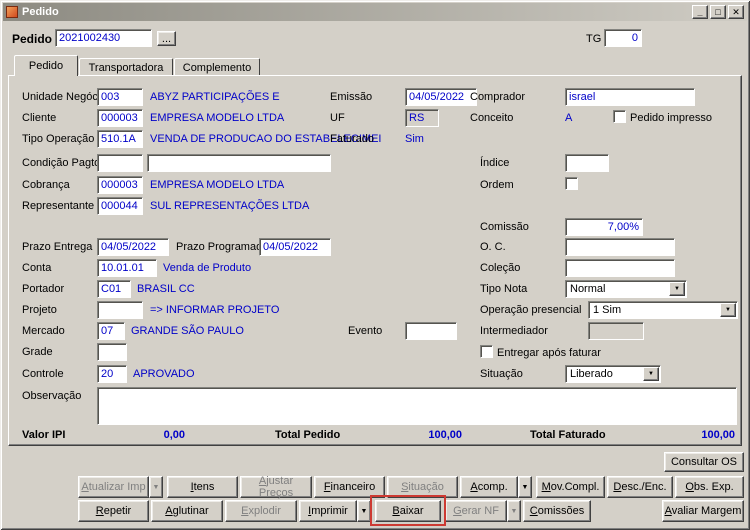 This screenshot has height=530, width=750. I want to click on atualizar-imp-dropdown-arrow: ▼, so click(156, 487).